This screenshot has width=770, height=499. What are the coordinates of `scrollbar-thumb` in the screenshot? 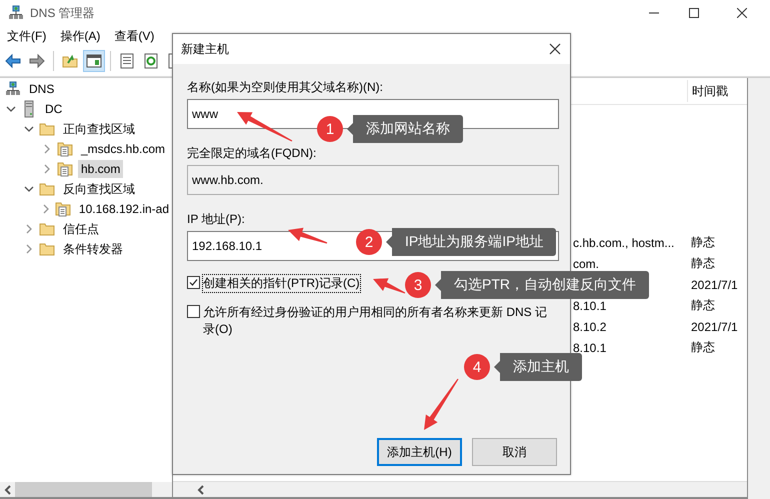 It's located at (83, 489).